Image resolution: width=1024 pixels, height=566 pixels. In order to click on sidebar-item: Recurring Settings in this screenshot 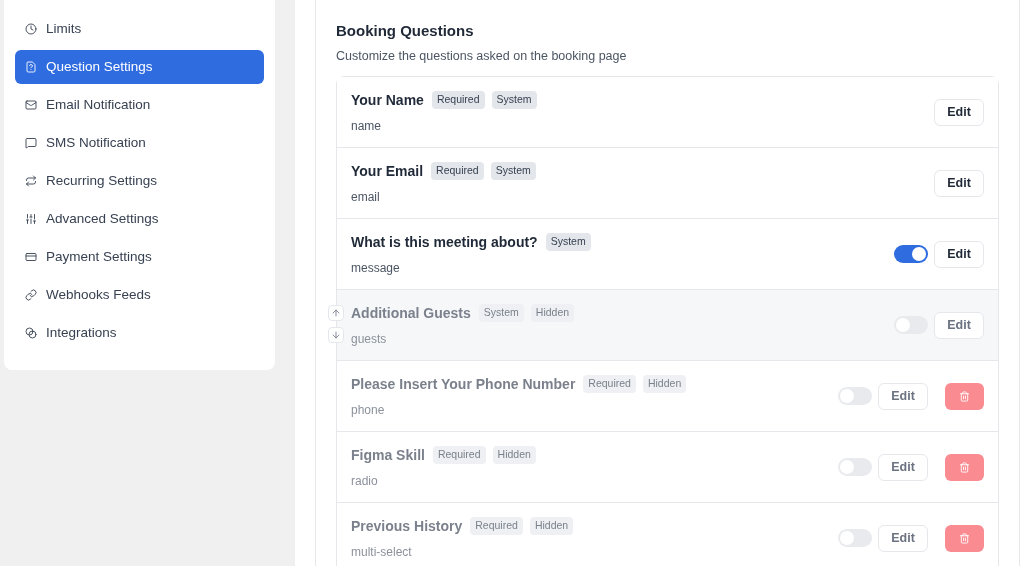, I will do `click(139, 181)`.